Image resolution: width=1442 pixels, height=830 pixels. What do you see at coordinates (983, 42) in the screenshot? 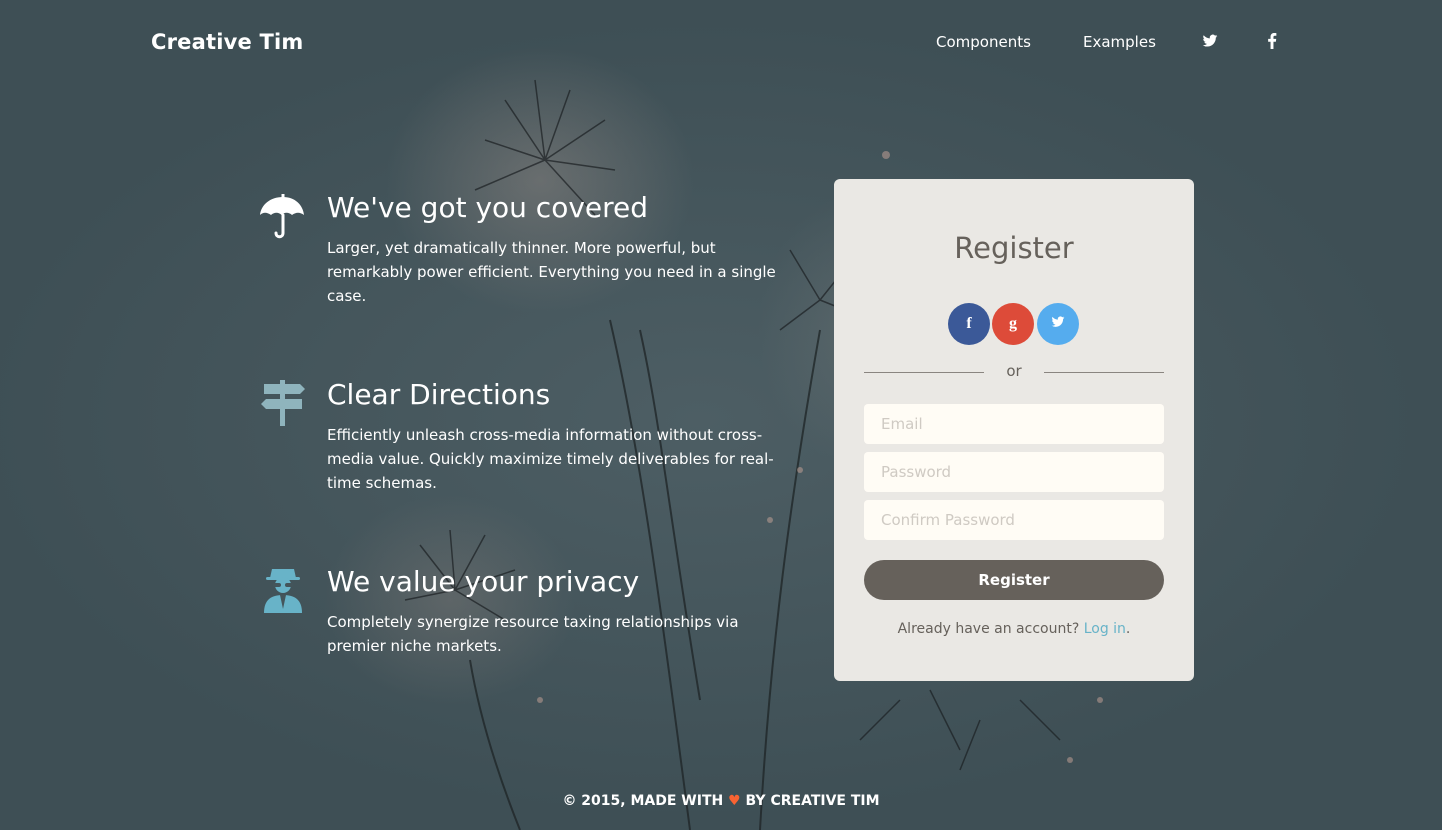
I see `nav-components-link: Components` at bounding box center [983, 42].